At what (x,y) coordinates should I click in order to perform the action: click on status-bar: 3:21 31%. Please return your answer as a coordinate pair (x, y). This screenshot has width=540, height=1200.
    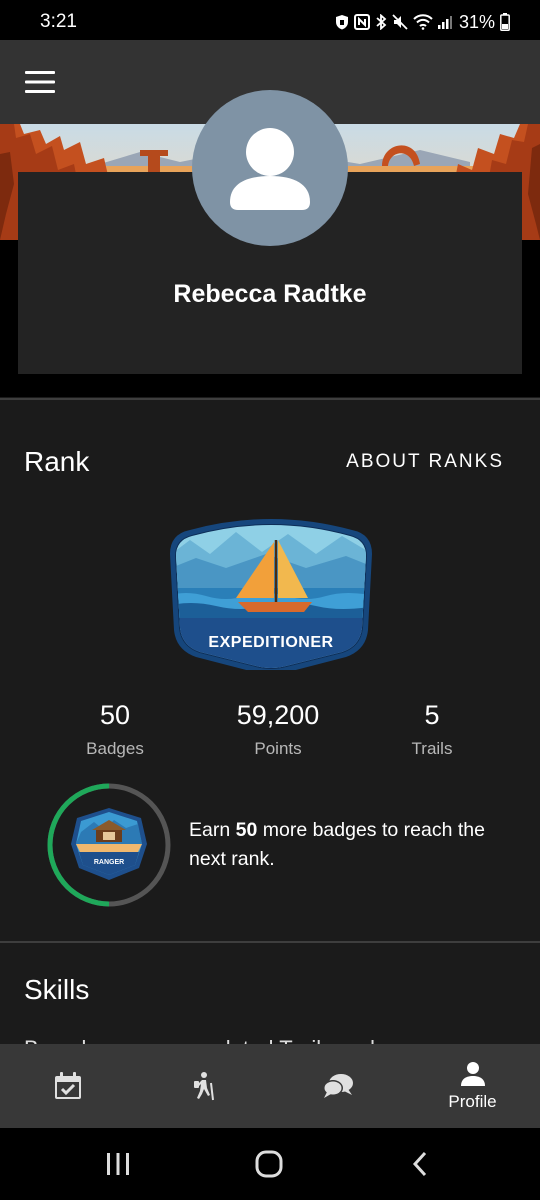
    Looking at the image, I should click on (270, 20).